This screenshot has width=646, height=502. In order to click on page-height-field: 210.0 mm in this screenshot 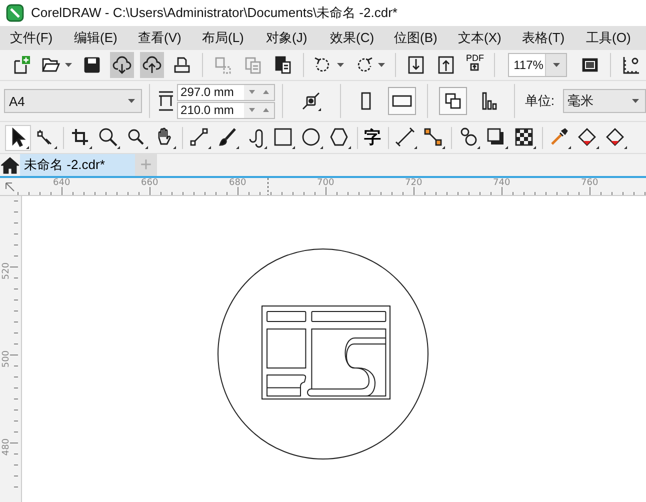, I will do `click(225, 110)`.